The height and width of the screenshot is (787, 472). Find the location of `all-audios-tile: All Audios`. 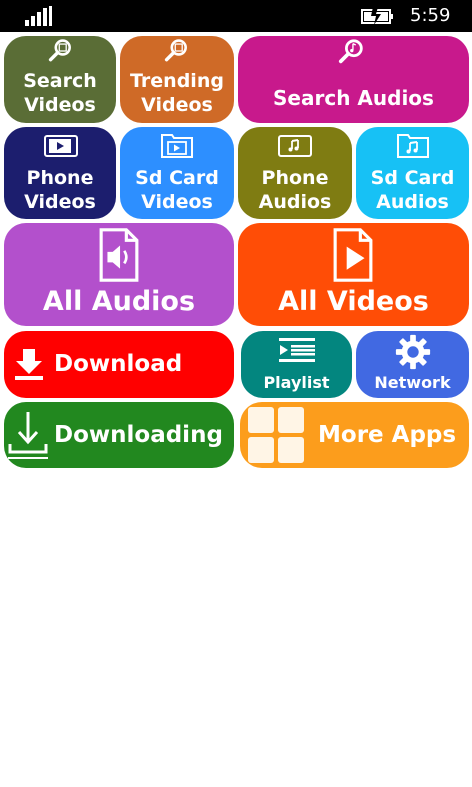

all-audios-tile: All Audios is located at coordinates (119, 274).